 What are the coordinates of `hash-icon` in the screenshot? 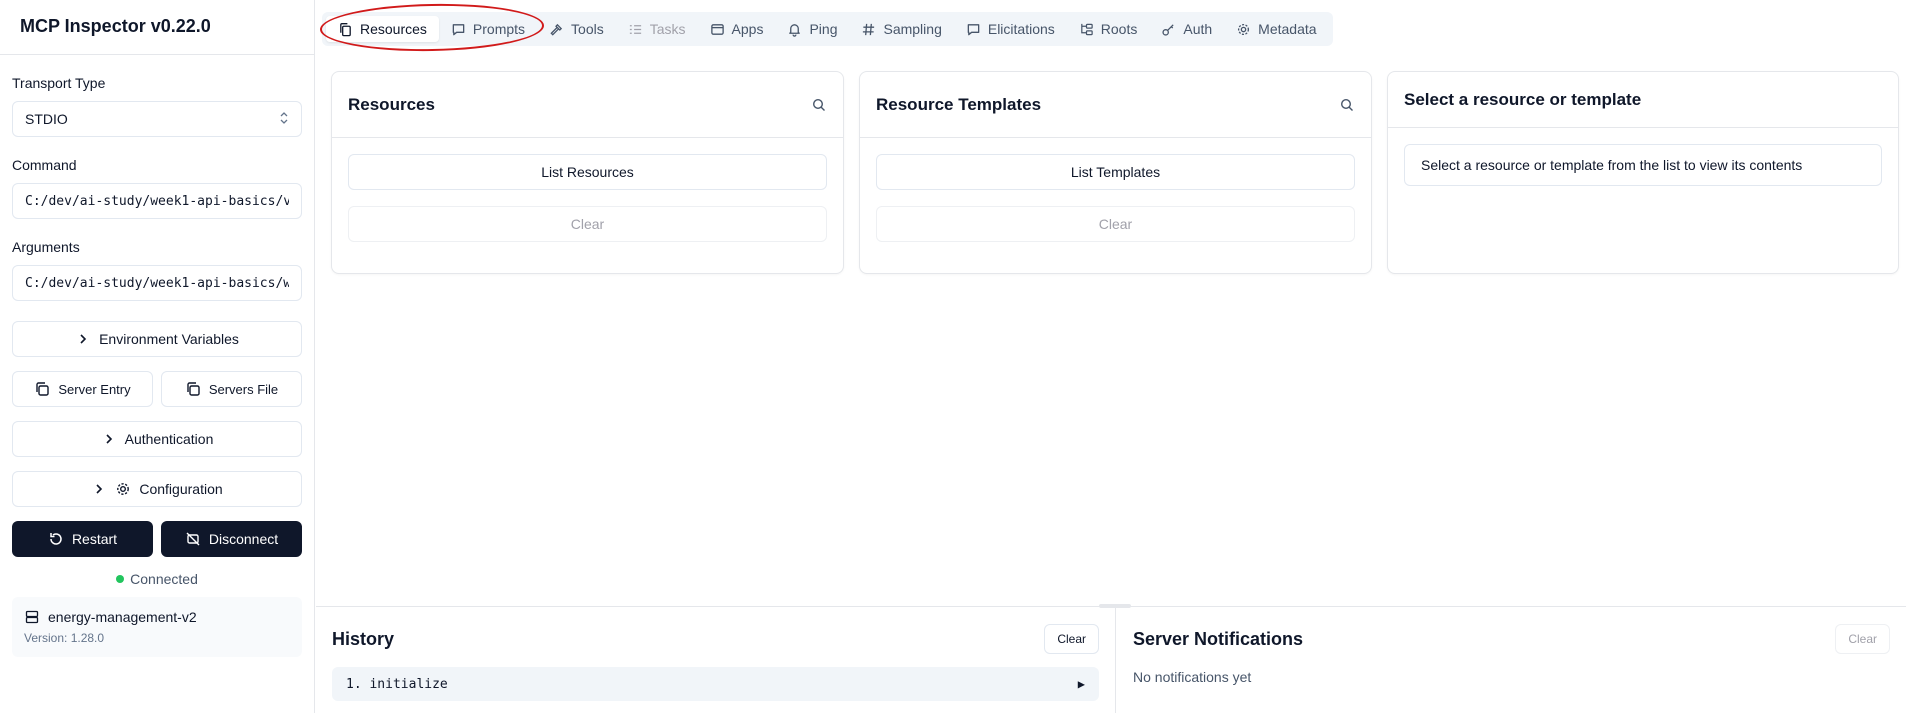 It's located at (869, 29).